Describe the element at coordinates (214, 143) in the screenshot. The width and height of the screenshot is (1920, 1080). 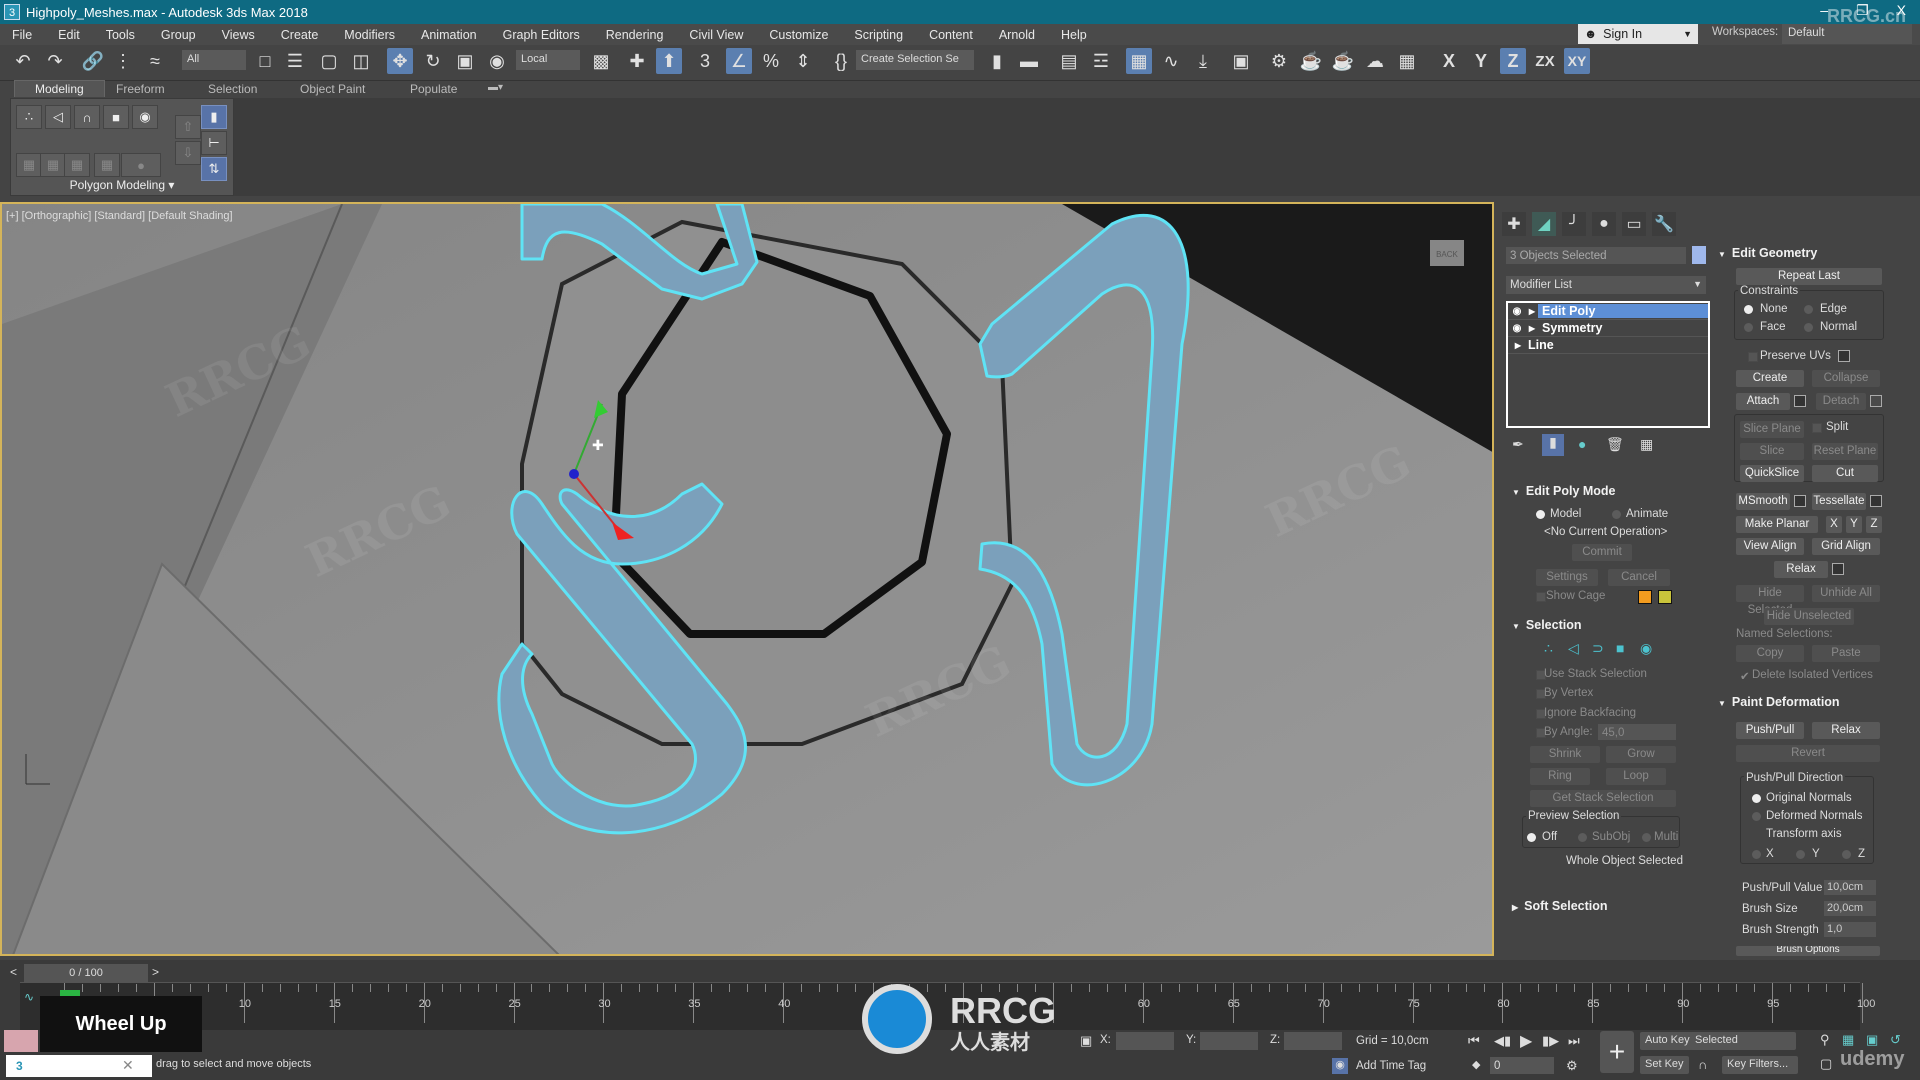
I see `pin-stack-icon: ⊢` at that location.